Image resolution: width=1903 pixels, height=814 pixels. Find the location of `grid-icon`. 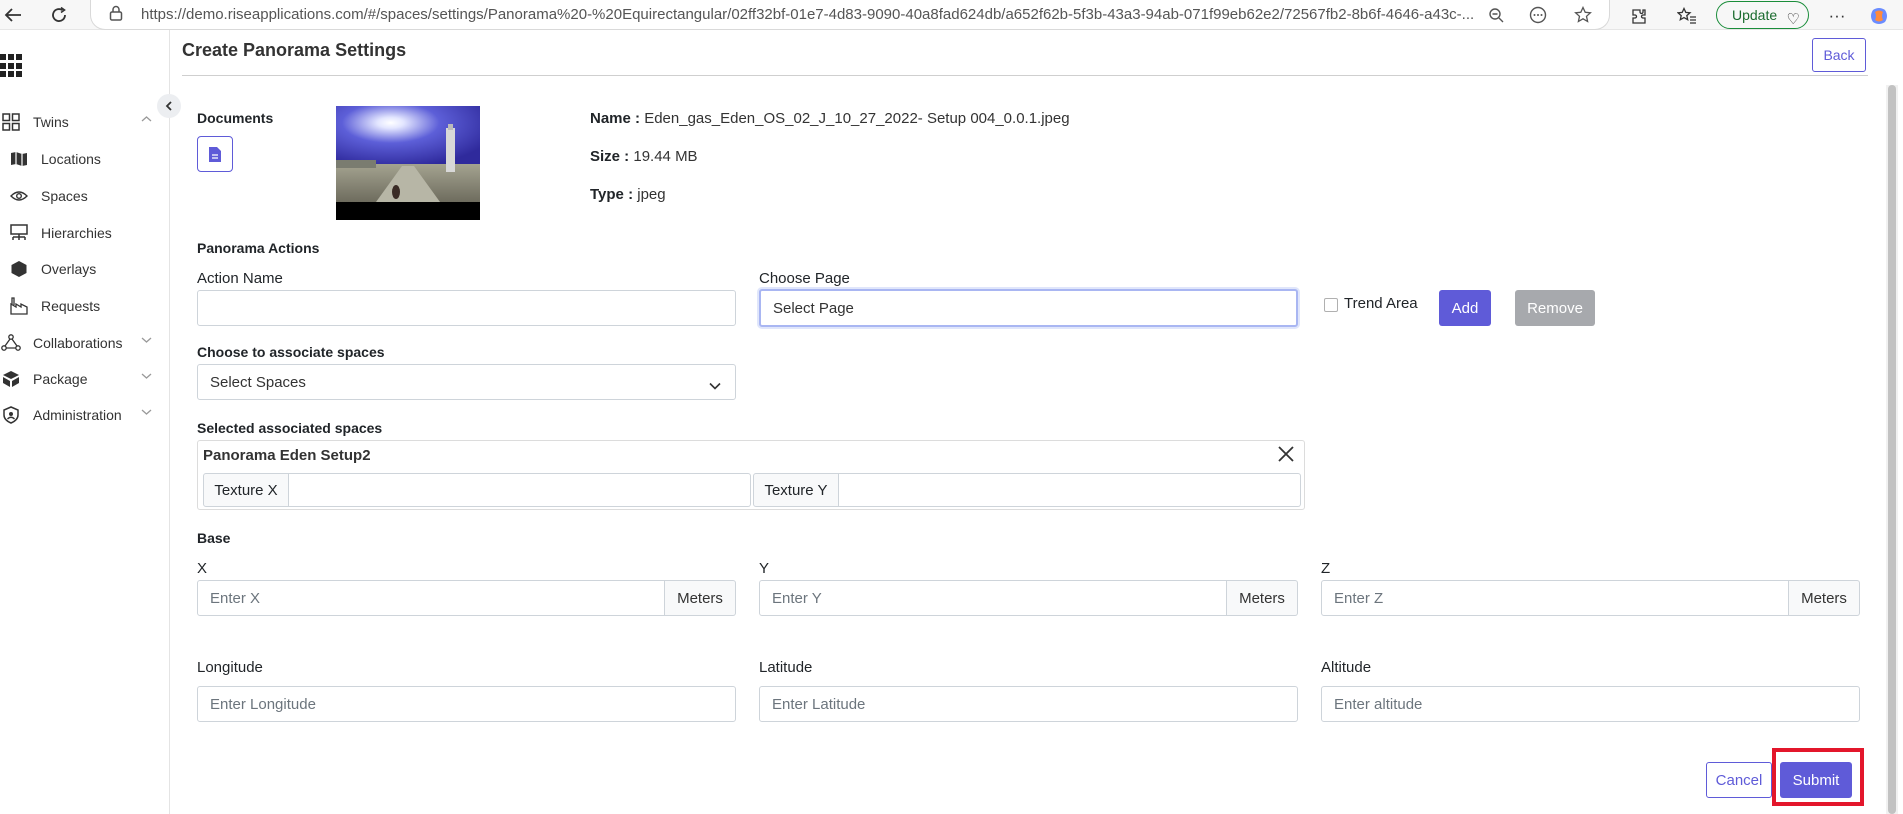

grid-icon is located at coordinates (11, 122).